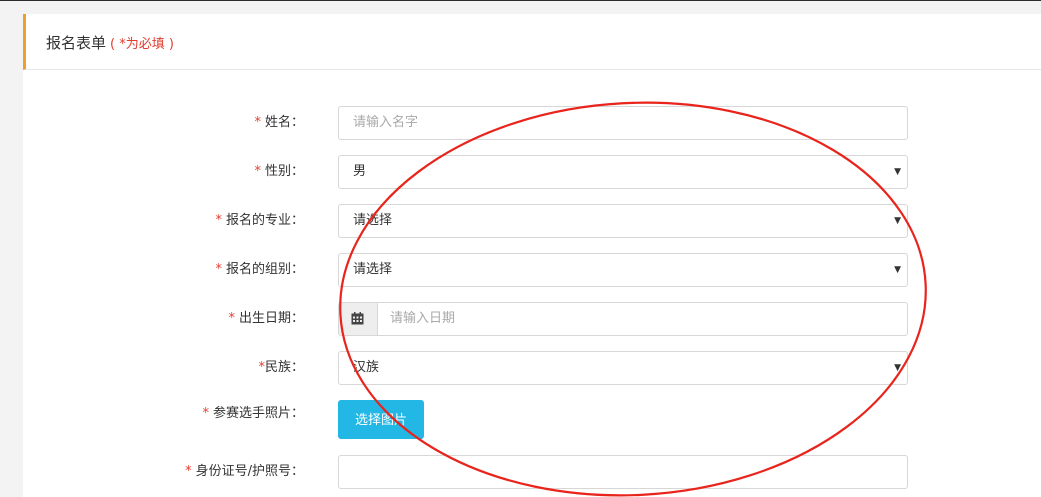 This screenshot has width=1041, height=497. Describe the element at coordinates (520, 7) in the screenshot. I see `top-bar` at that location.